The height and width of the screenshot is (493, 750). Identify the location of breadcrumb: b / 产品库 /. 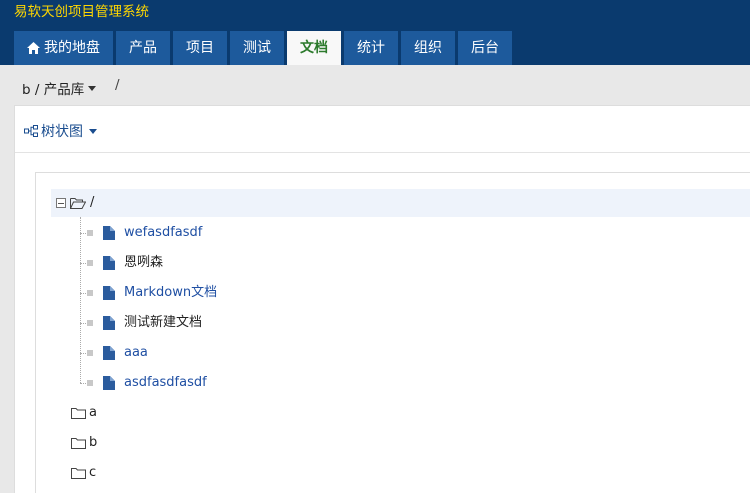
(375, 85).